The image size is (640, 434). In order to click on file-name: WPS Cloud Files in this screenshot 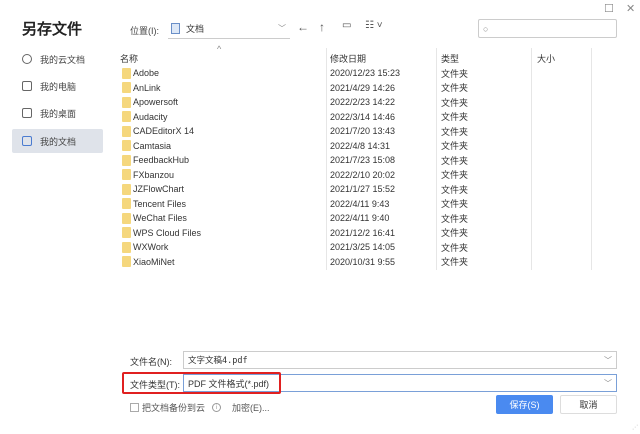, I will do `click(167, 232)`.